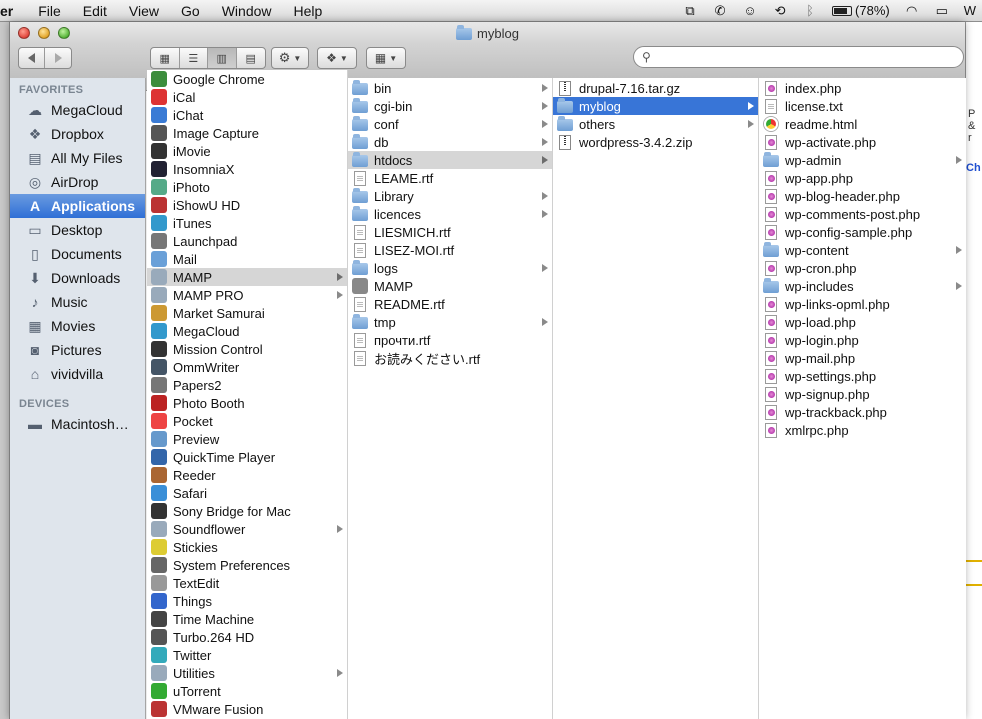 This screenshot has height=719, width=982. What do you see at coordinates (247, 637) in the screenshot?
I see `list-item: Turbo.264 HD` at bounding box center [247, 637].